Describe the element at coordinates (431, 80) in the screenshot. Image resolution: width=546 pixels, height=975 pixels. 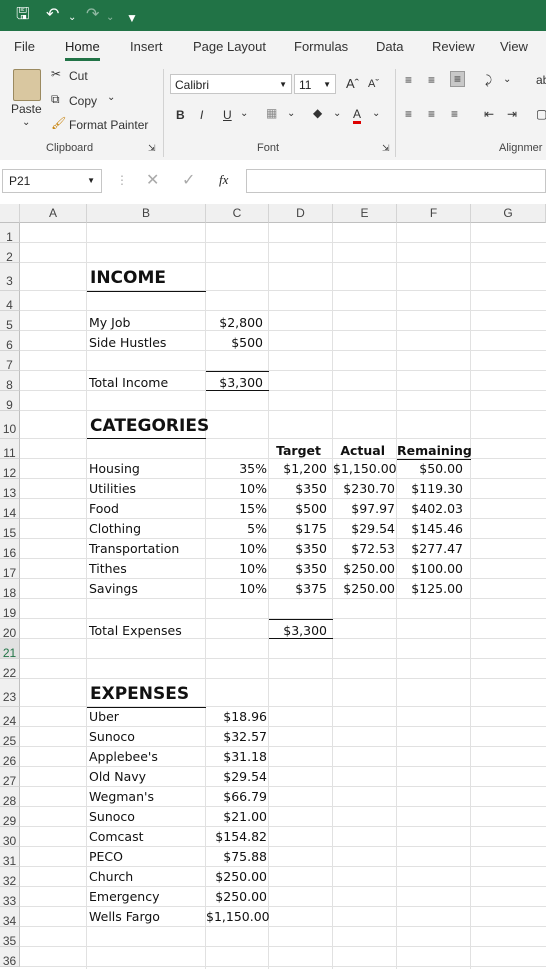
I see `align-middle-icon: ≡` at that location.